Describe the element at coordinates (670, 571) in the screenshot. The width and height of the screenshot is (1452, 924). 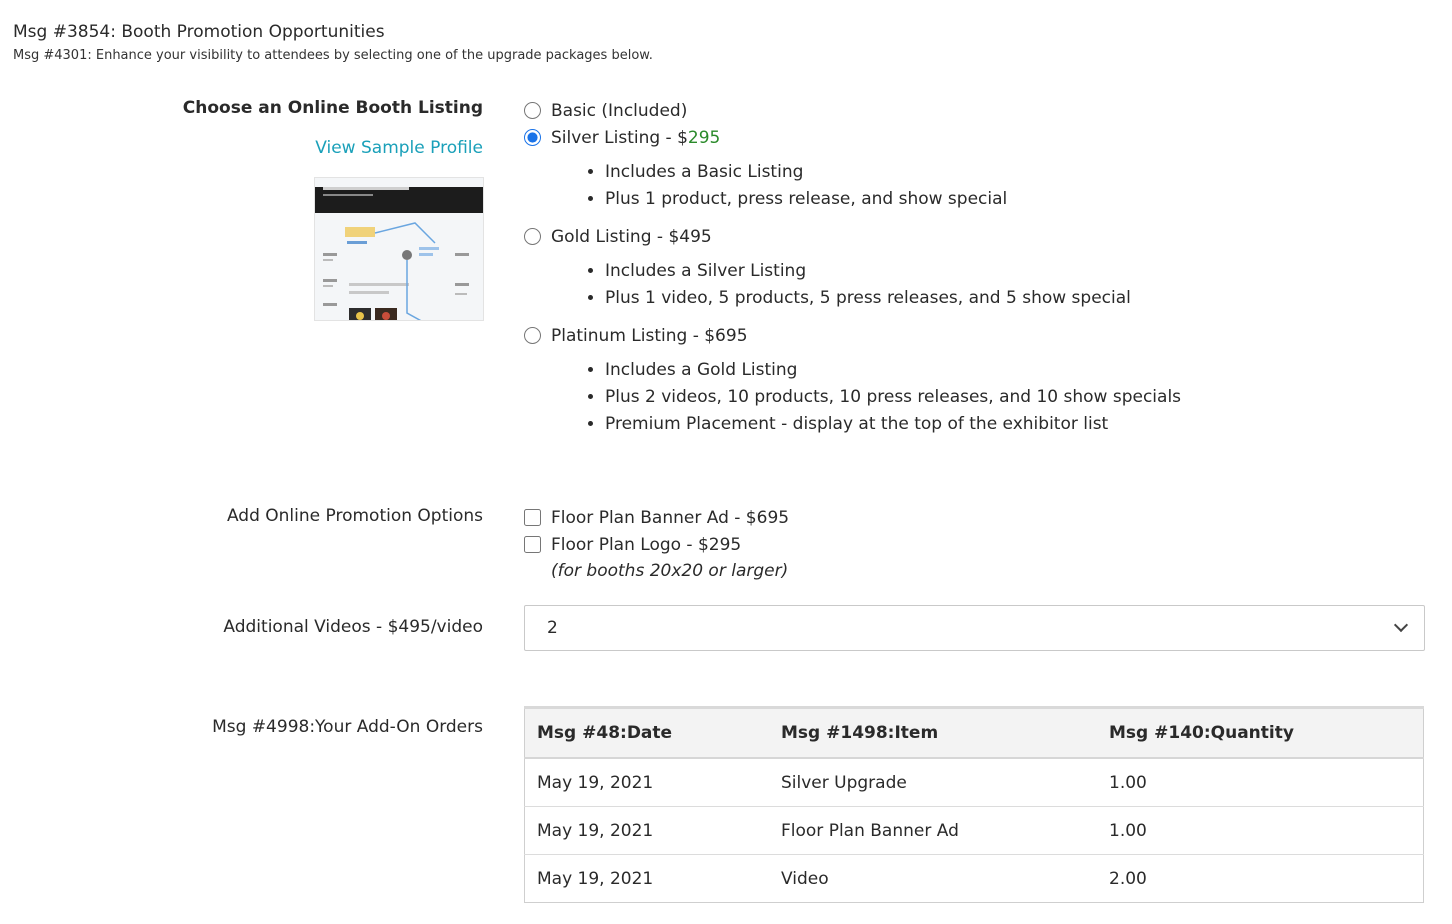
I see `booth-size-note: (for booths 20x20 or larger)` at that location.